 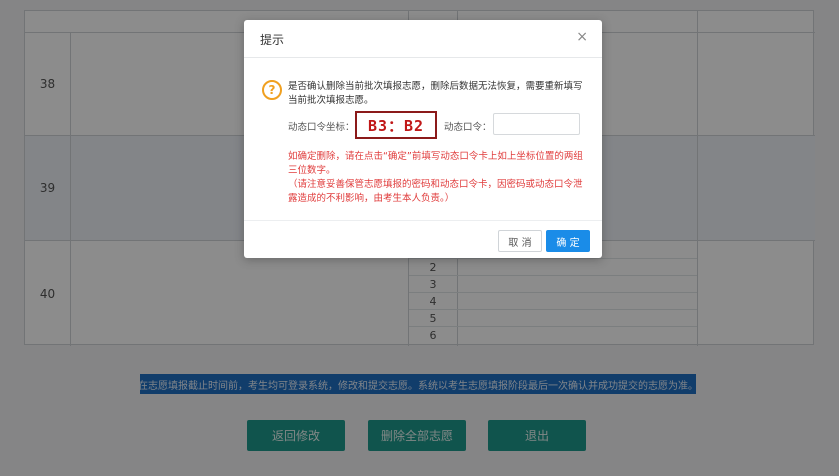 What do you see at coordinates (568, 241) in the screenshot?
I see `ok-button: 确 定` at bounding box center [568, 241].